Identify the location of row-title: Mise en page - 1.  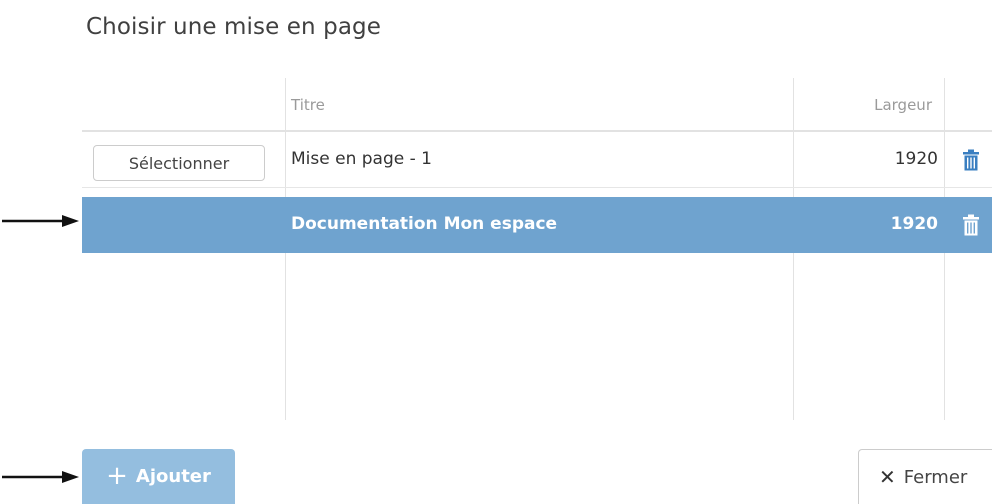
(361, 159).